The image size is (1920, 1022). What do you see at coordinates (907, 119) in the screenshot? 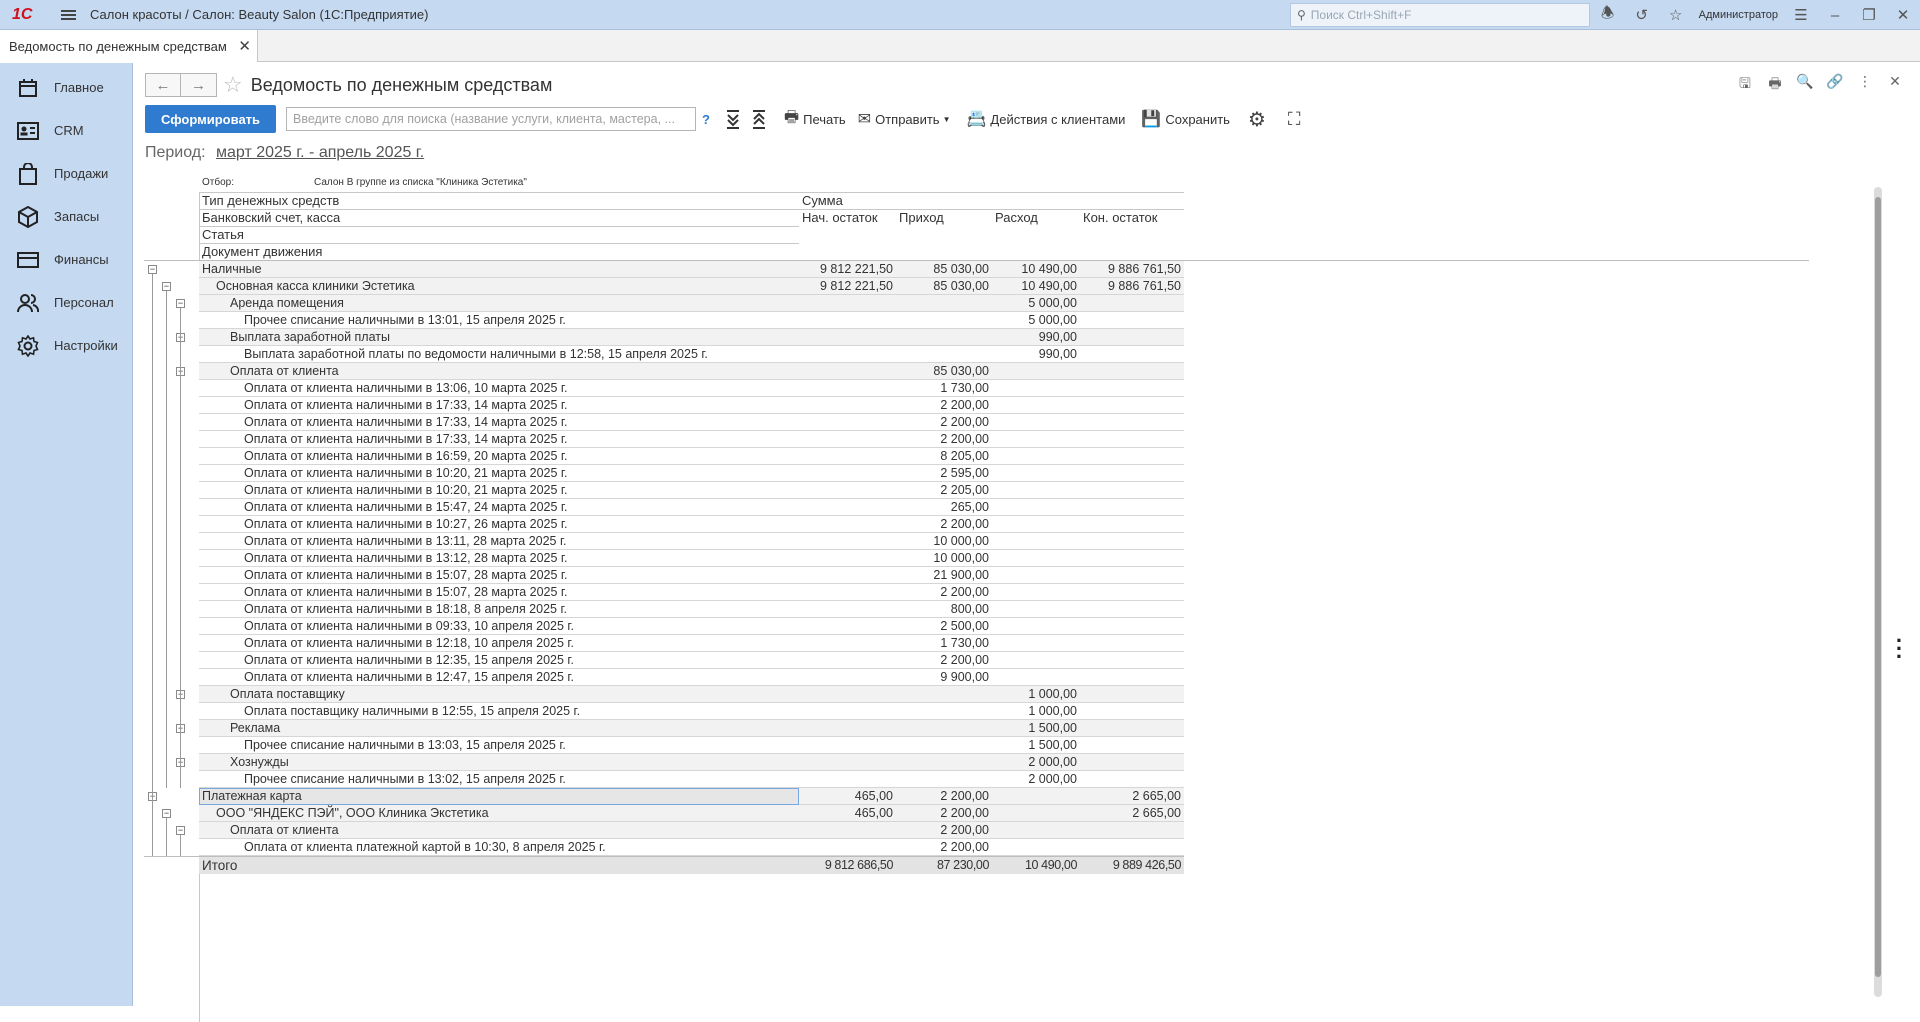
I see `send-label: Отправить` at bounding box center [907, 119].